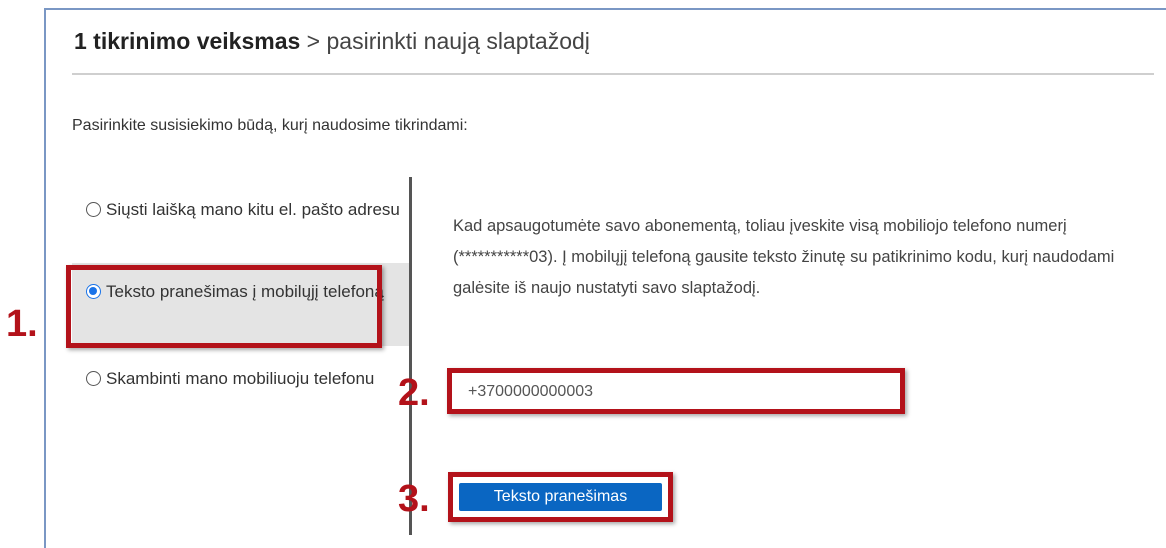  I want to click on phone-input-value: +3700000000003, so click(531, 391).